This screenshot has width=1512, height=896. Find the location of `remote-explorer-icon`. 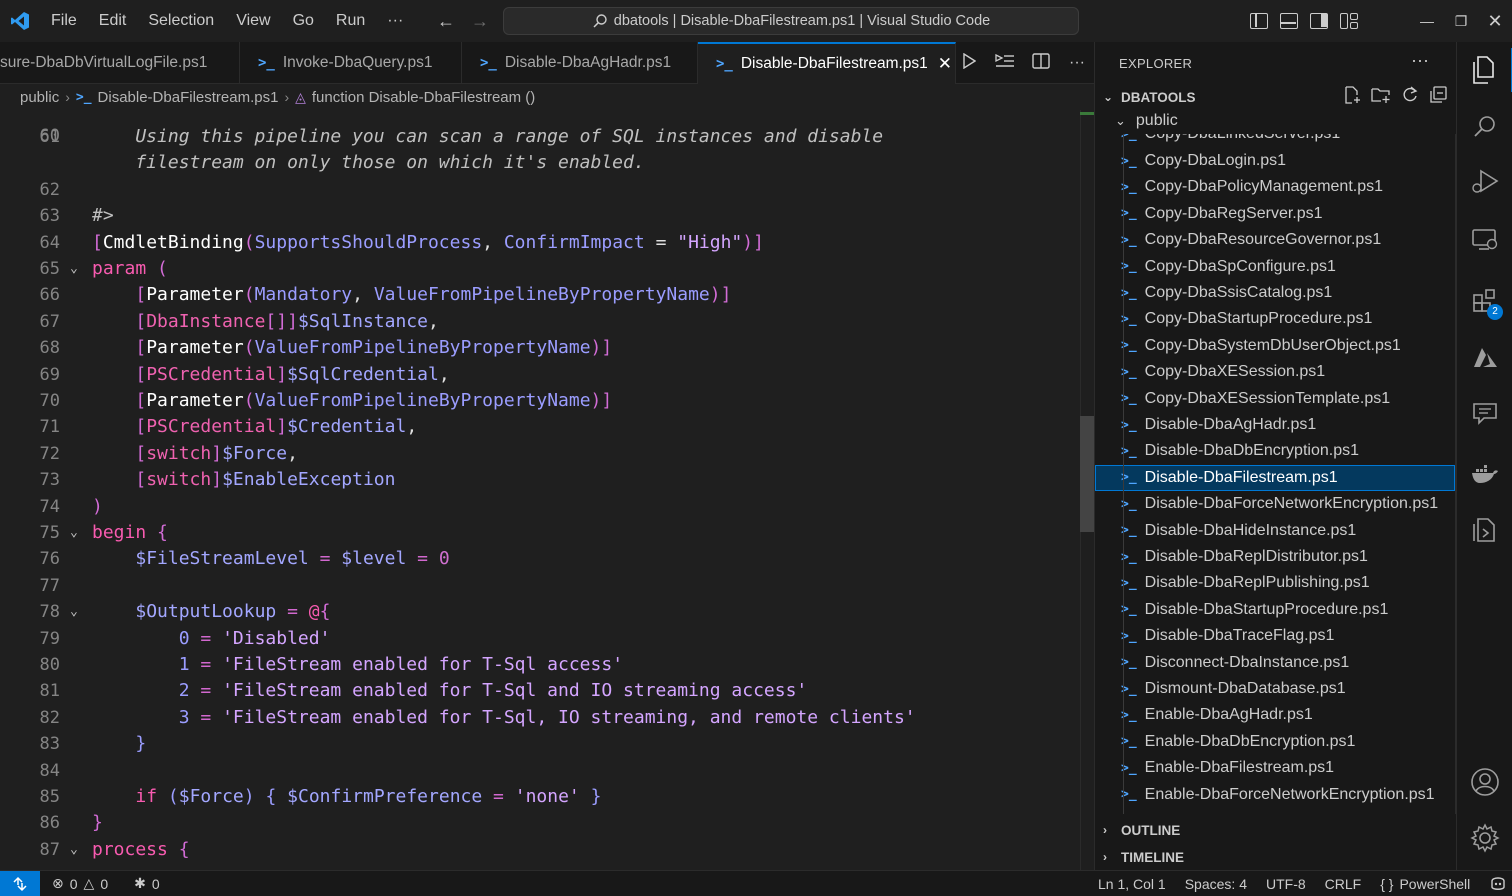

remote-explorer-icon is located at coordinates (1484, 240).